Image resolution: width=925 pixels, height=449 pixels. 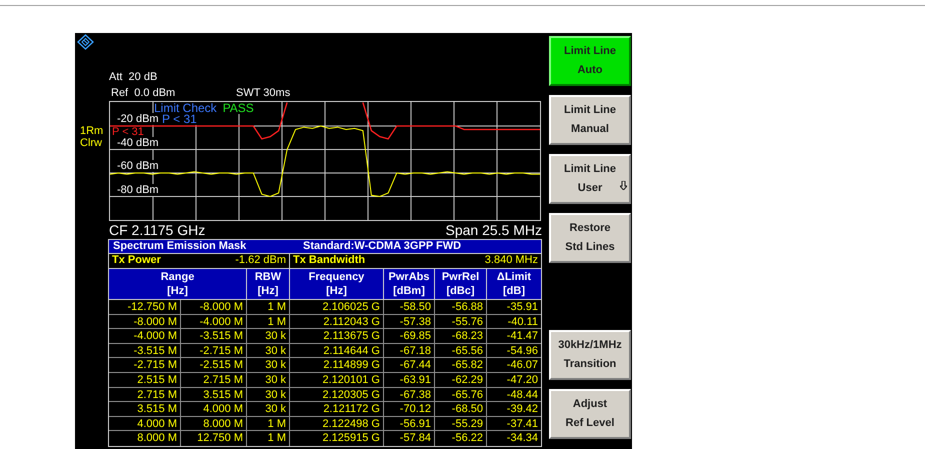 What do you see at coordinates (337, 284) in the screenshot?
I see `column-header: Frequency [Hz]` at bounding box center [337, 284].